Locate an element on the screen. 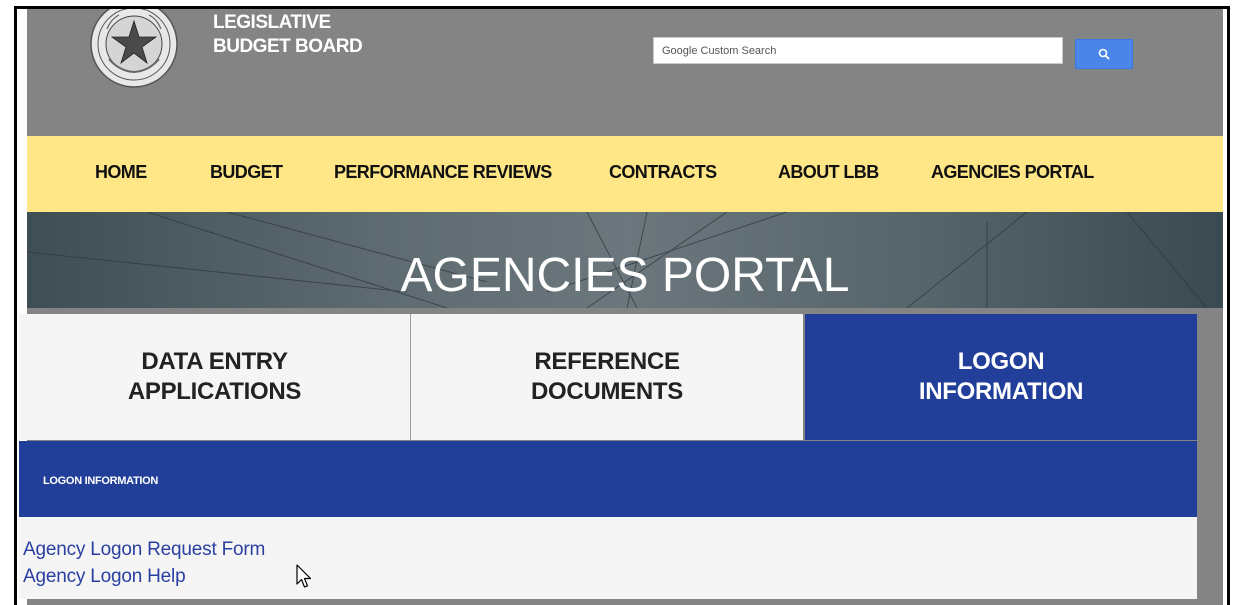 The width and height of the screenshot is (1241, 605). org-name: LEGISLATIVE BUDGET BOARD is located at coordinates (288, 35).